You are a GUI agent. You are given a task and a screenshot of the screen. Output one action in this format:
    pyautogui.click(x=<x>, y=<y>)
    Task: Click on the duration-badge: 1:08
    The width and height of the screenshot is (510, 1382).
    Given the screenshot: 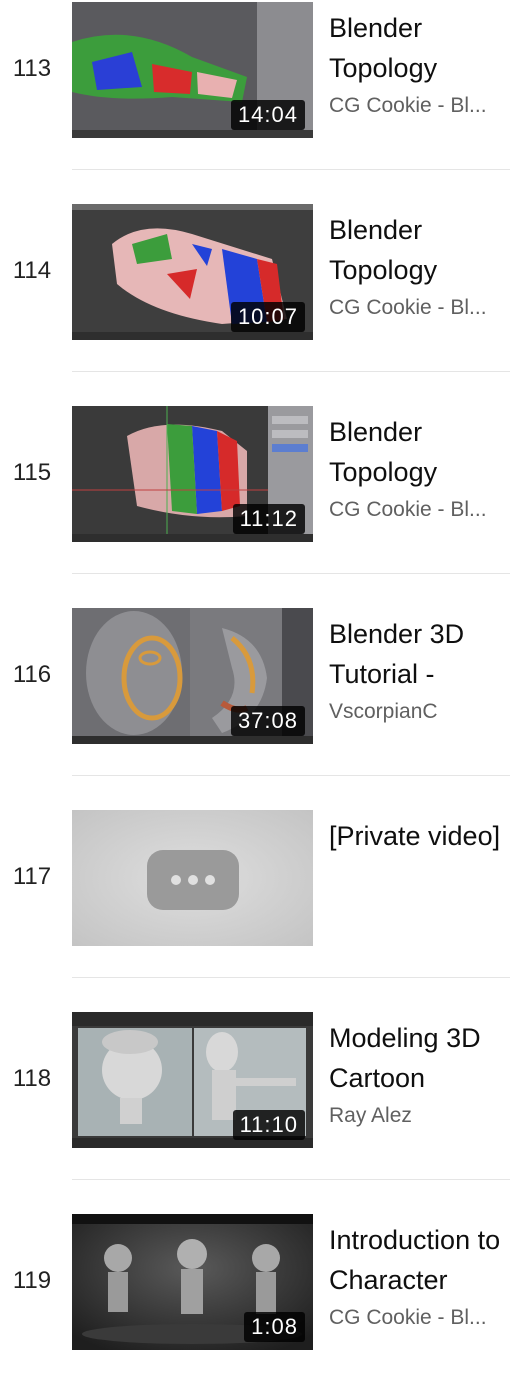 What is the action you would take?
    pyautogui.click(x=274, y=1327)
    